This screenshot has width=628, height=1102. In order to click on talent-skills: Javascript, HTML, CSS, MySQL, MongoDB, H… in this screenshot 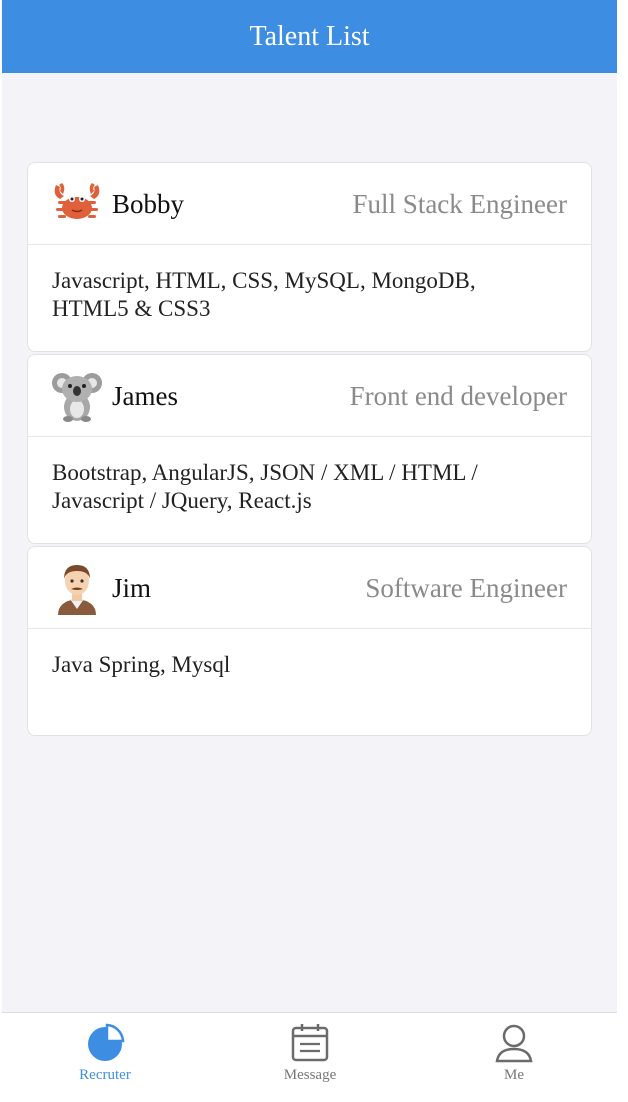, I will do `click(264, 294)`.